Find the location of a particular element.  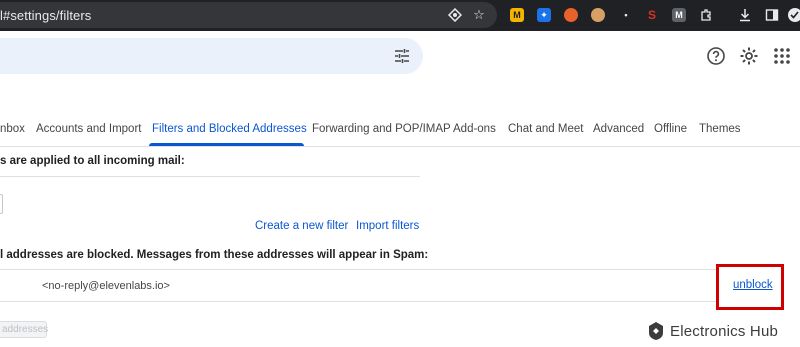

gmail-m-extension-icon: M is located at coordinates (679, 15).